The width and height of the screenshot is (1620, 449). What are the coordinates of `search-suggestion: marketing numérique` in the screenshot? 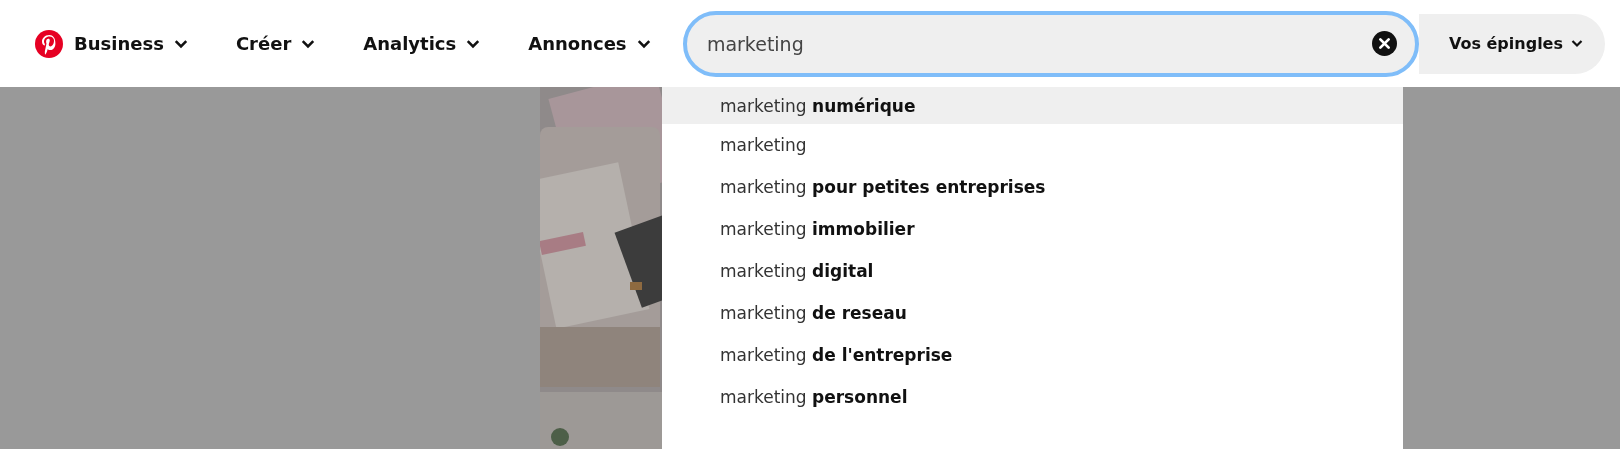 It's located at (1032, 105).